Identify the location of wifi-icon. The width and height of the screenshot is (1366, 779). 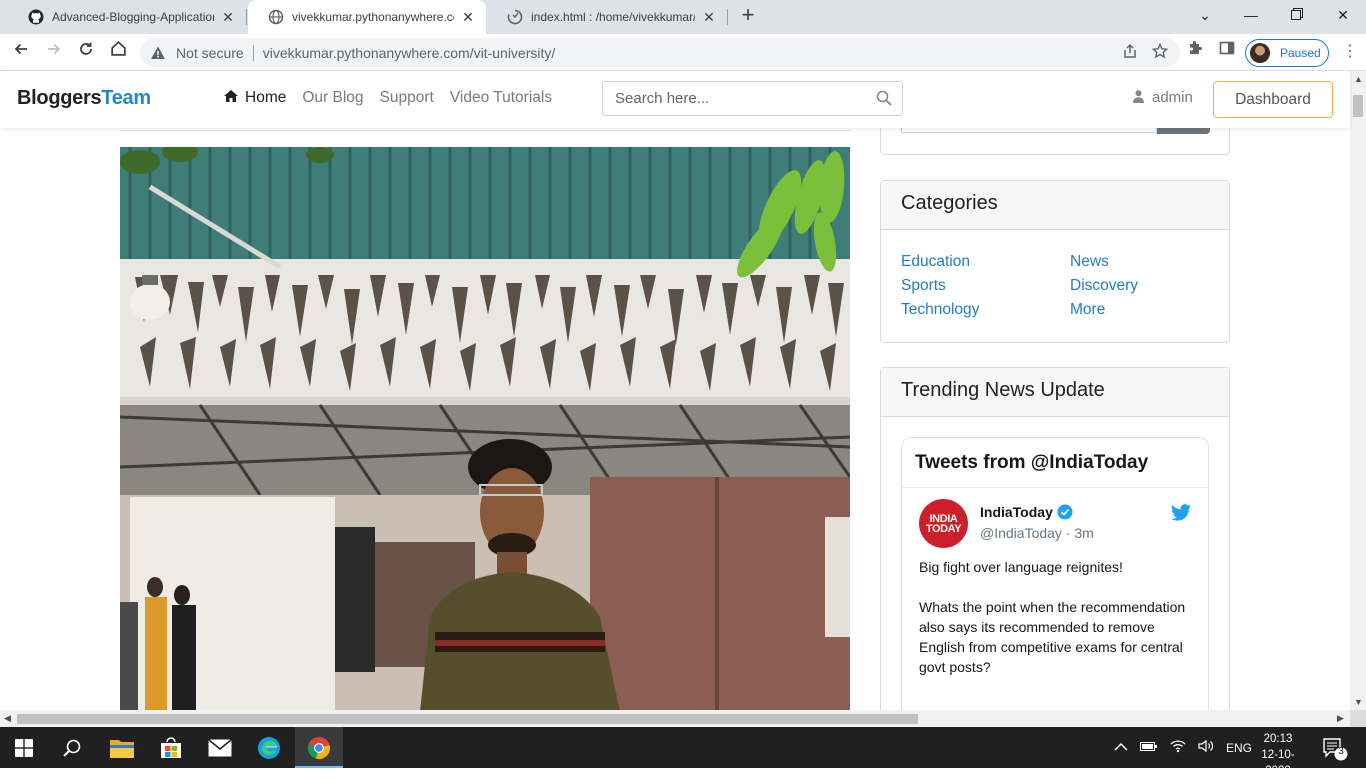
(1178, 747).